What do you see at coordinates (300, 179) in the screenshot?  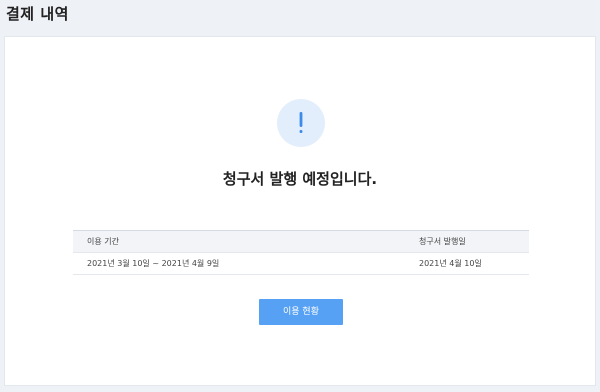 I see `status-message: 청구서 발행 예정입니다.` at bounding box center [300, 179].